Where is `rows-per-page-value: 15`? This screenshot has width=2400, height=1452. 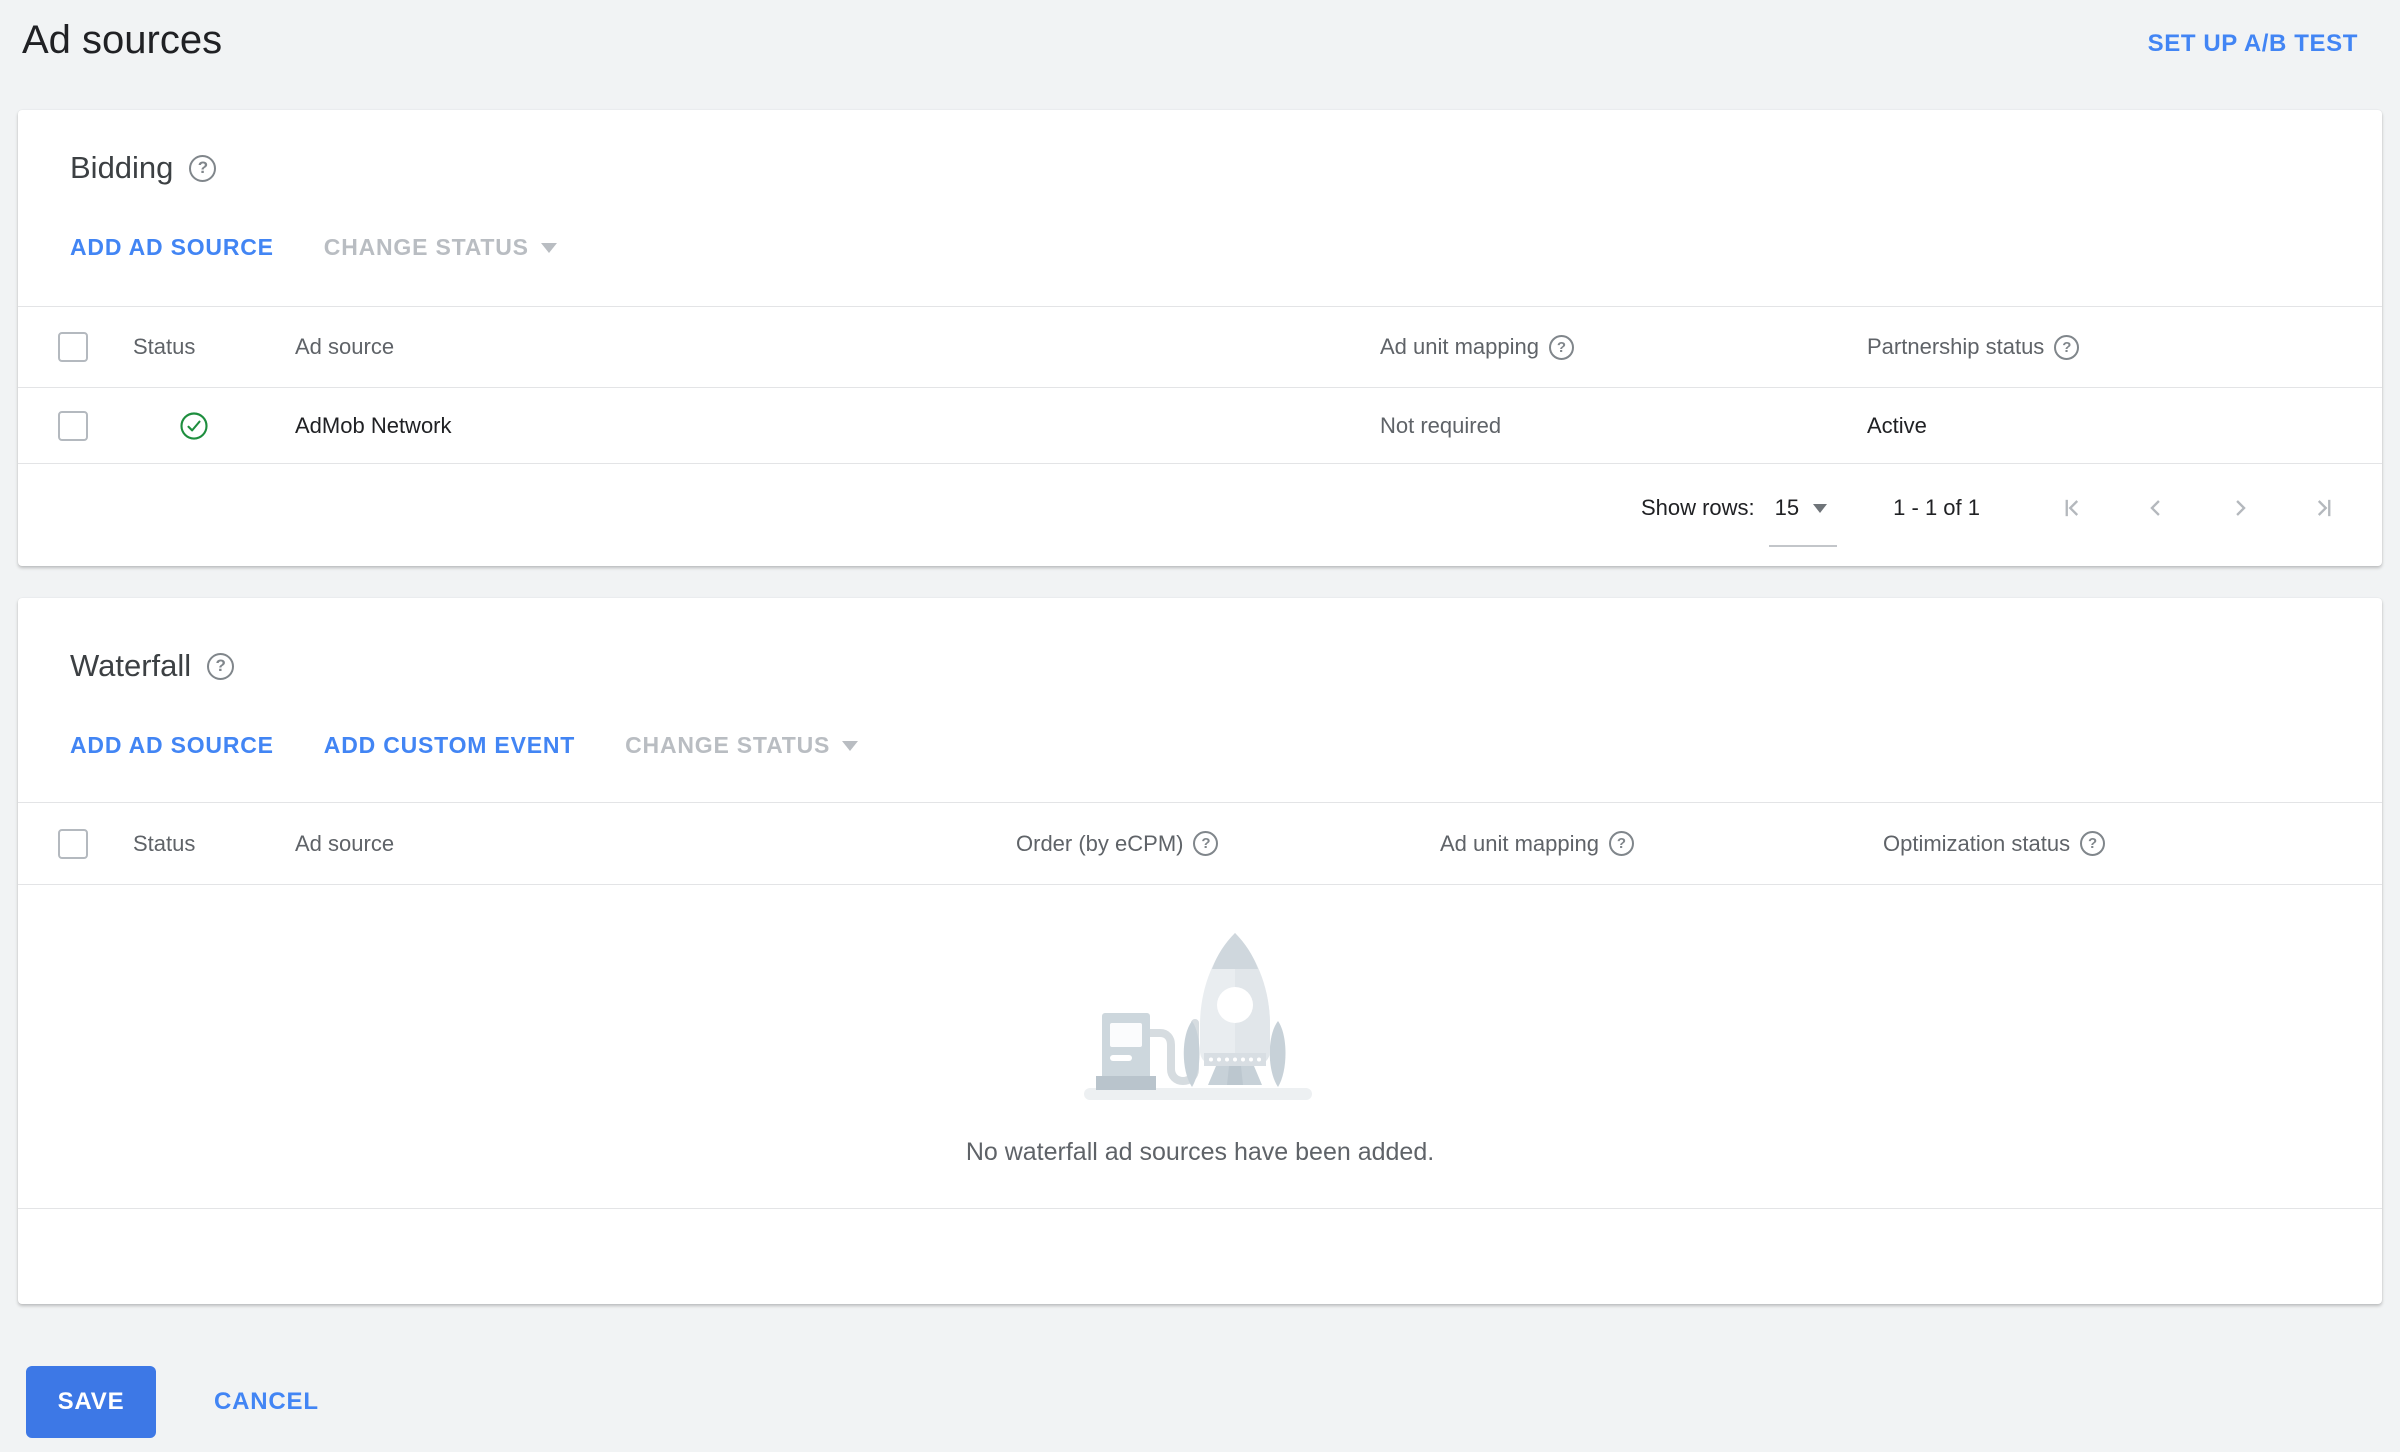
rows-per-page-value: 15 is located at coordinates (1787, 507).